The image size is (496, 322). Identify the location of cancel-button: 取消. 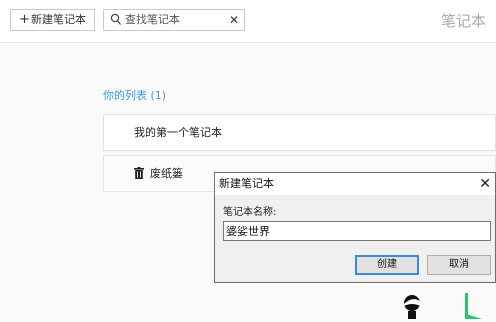
(459, 265).